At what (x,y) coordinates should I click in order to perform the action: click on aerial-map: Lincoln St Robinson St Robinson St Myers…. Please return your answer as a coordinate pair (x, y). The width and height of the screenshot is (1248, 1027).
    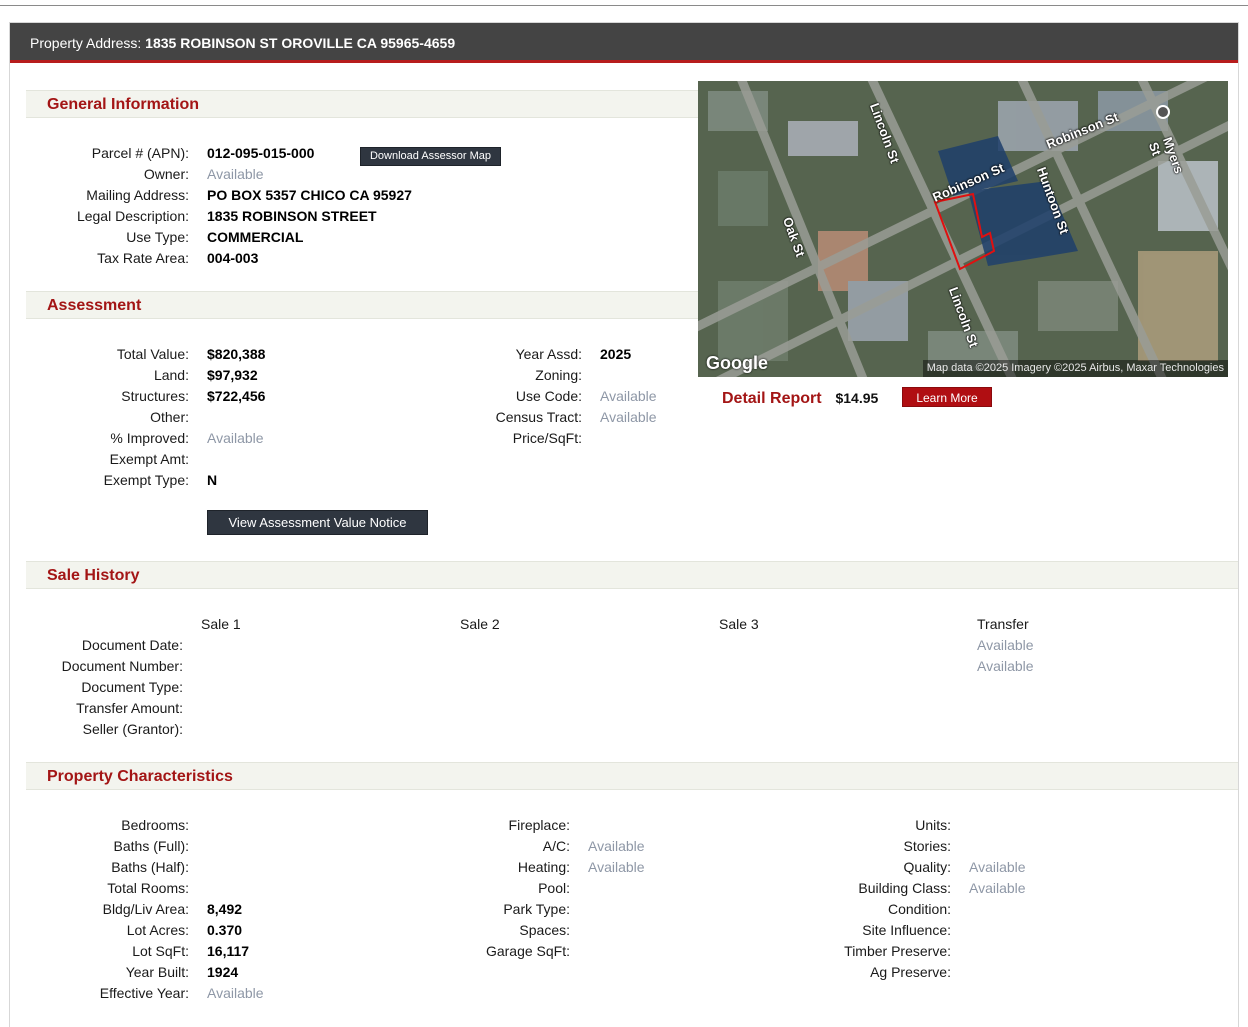
    Looking at the image, I should click on (963, 229).